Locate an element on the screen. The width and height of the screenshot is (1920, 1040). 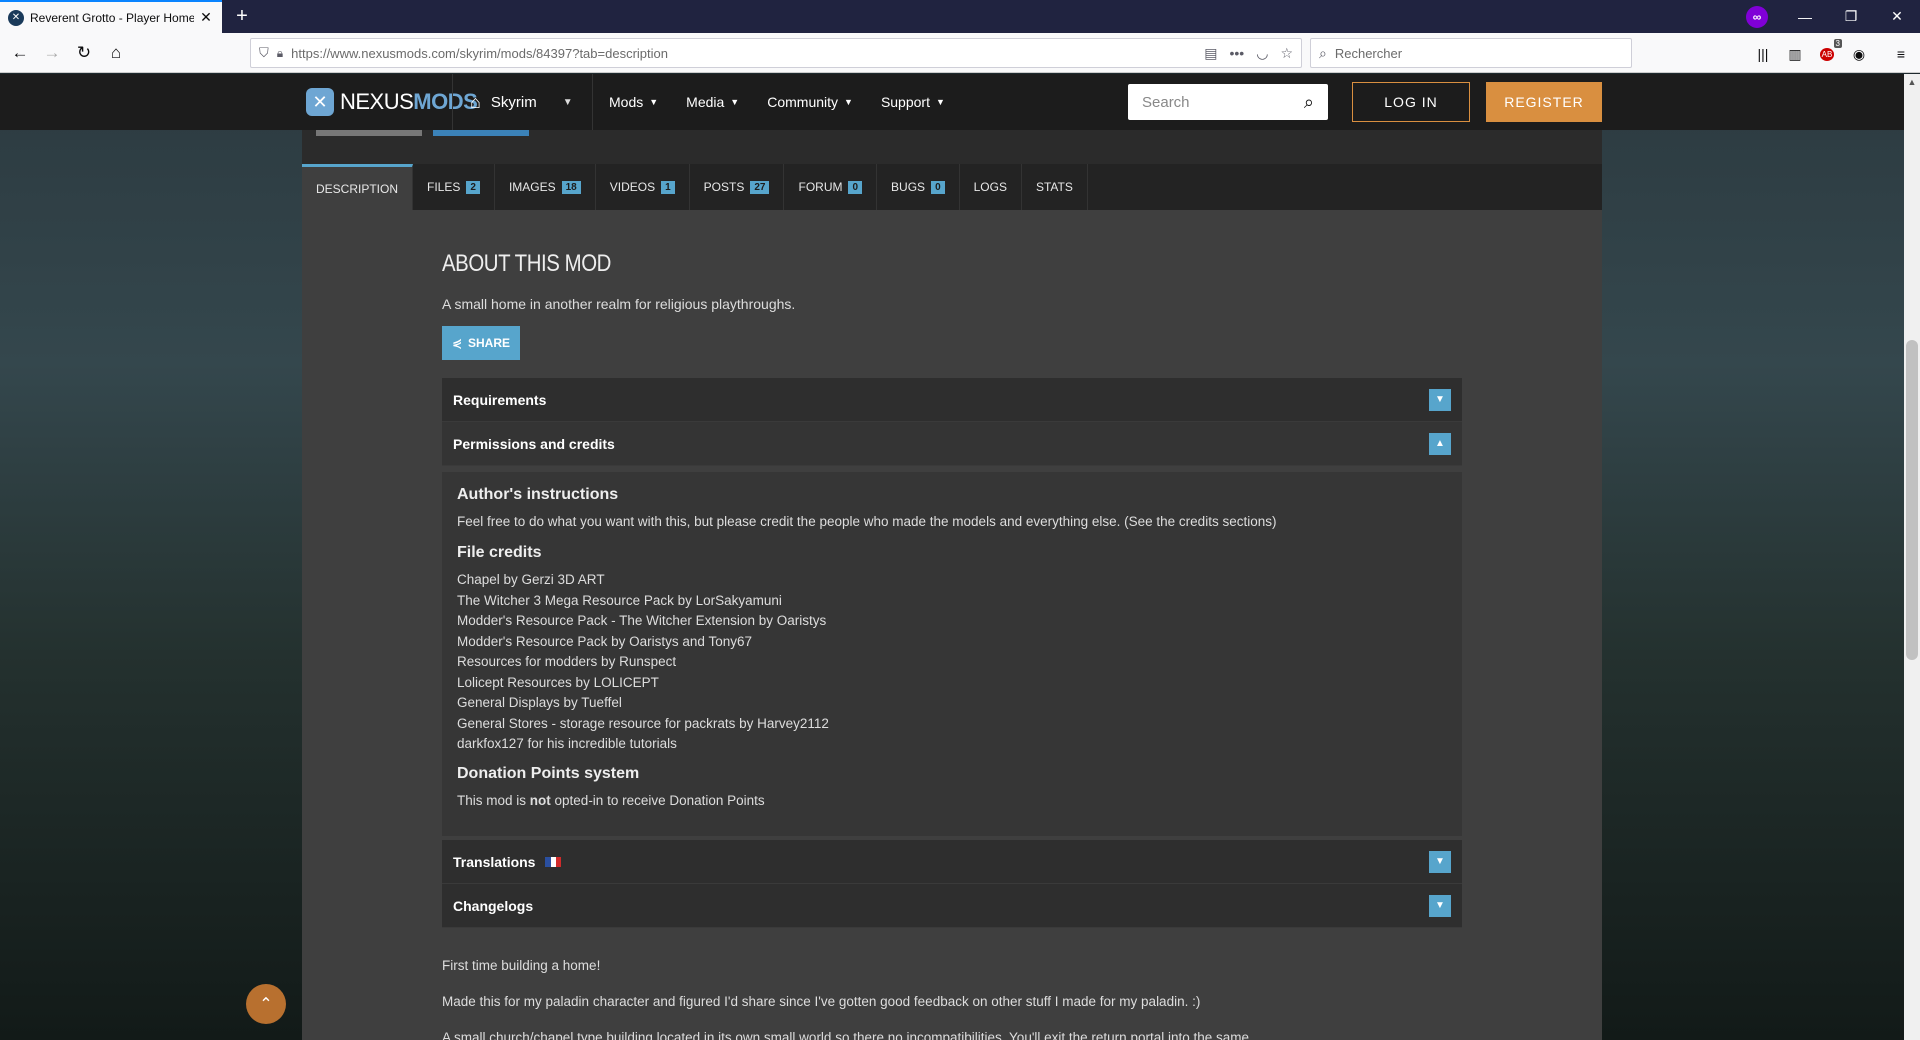
menu-mods: Mods ▼ is located at coordinates (633, 102).